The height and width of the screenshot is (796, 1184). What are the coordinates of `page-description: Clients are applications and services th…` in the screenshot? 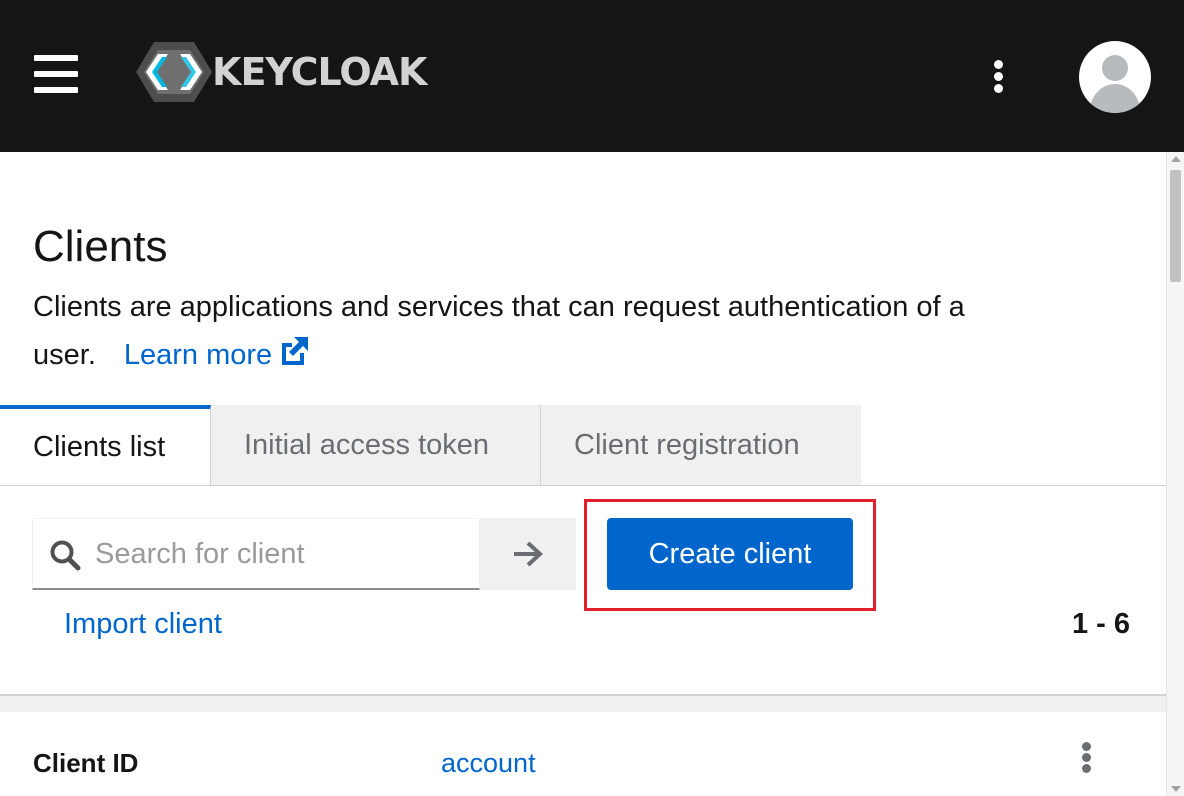 It's located at (578, 331).